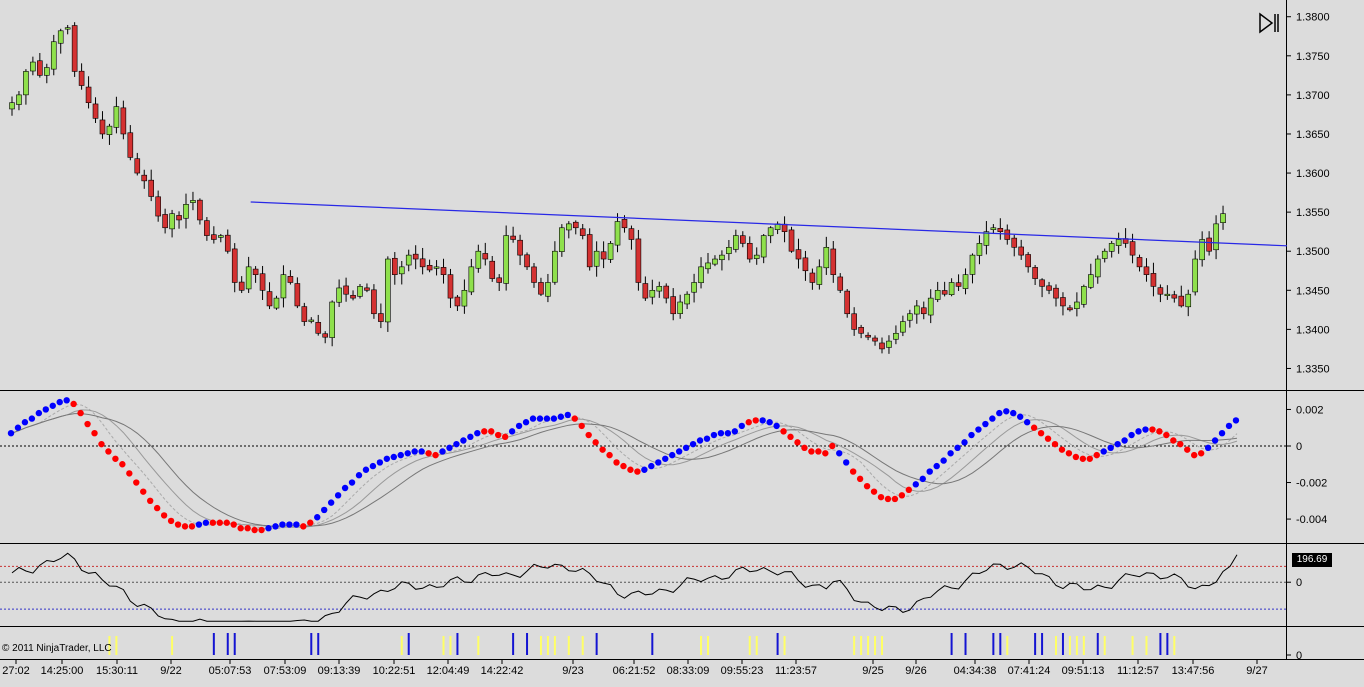 Image resolution: width=1364 pixels, height=687 pixels. What do you see at coordinates (1313, 57) in the screenshot?
I see `price-tick-label: 1.3750` at bounding box center [1313, 57].